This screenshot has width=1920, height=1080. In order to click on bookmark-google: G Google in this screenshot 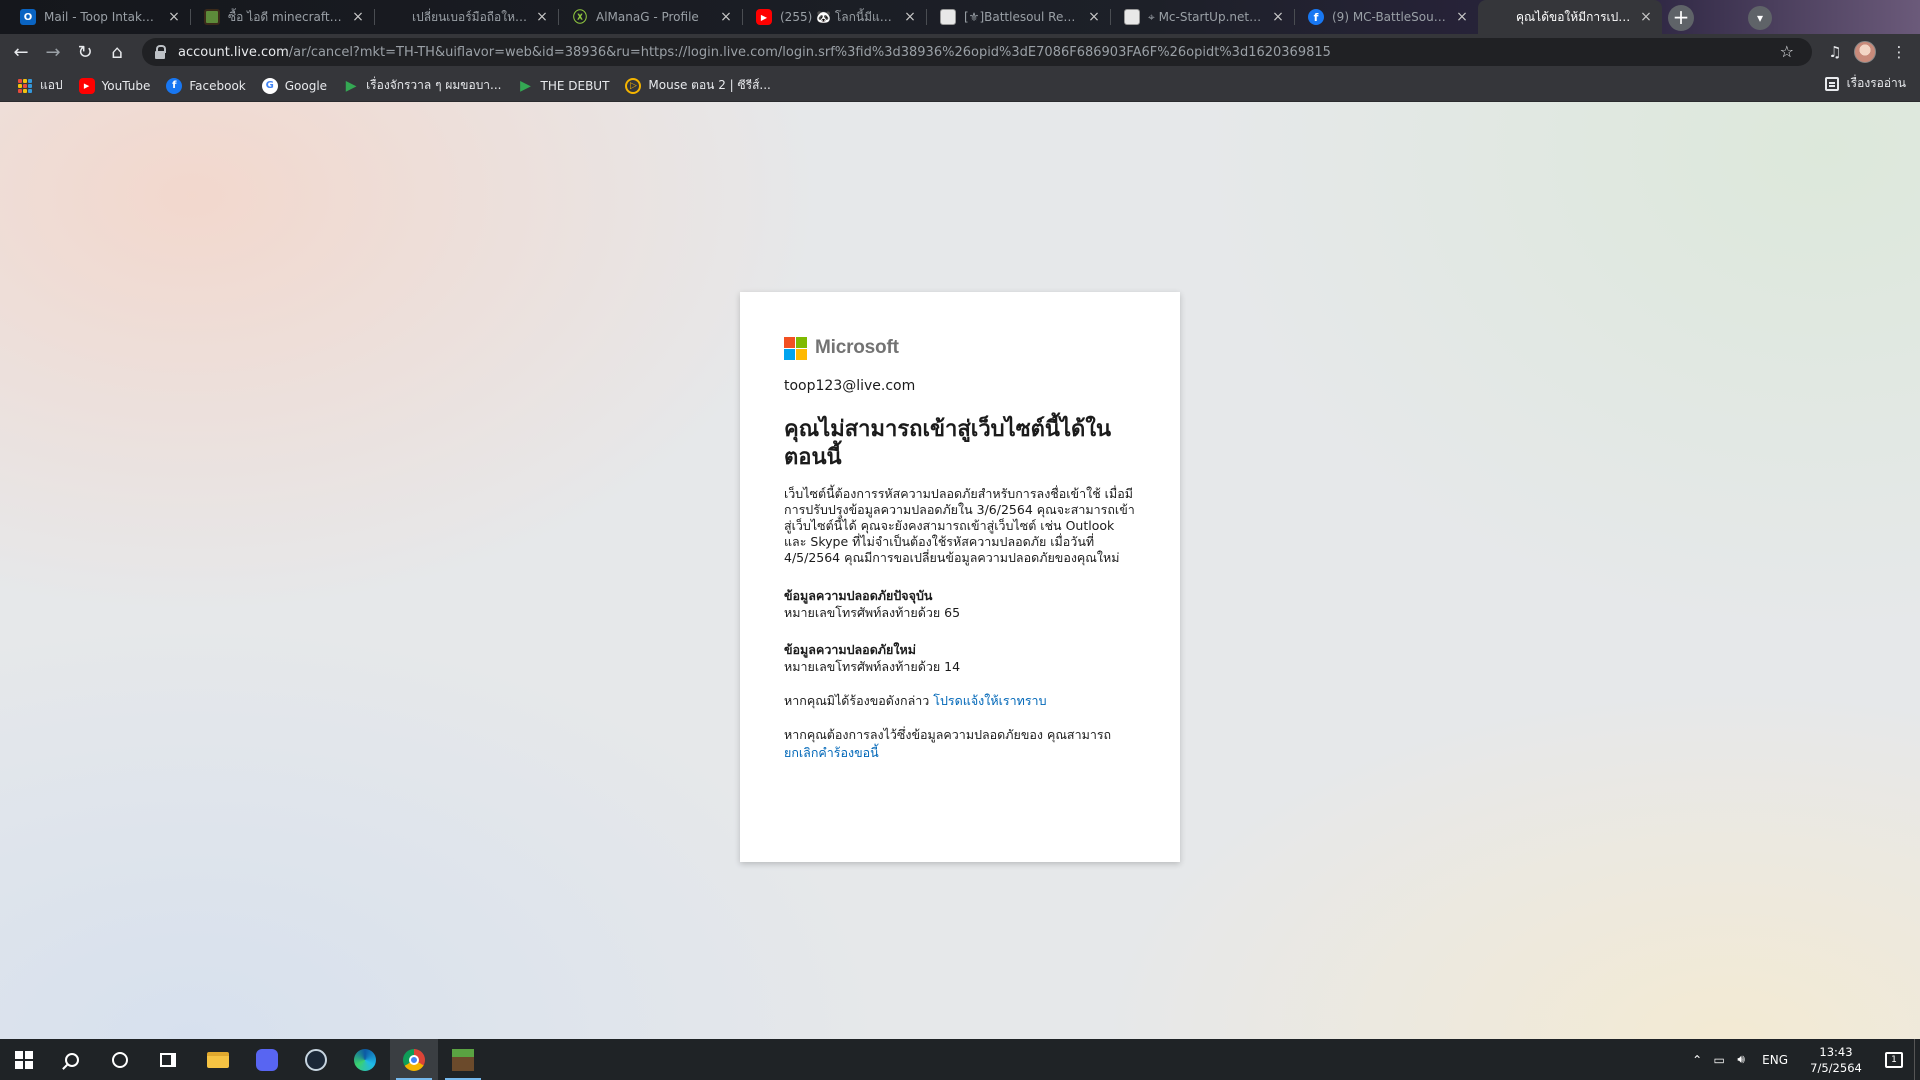, I will do `click(294, 86)`.